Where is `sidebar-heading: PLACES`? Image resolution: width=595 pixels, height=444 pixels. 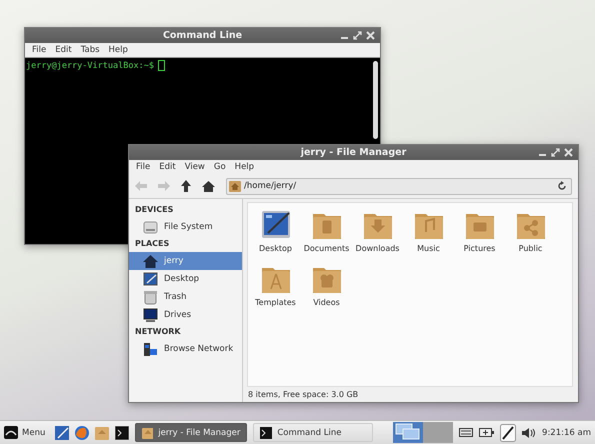
sidebar-heading: PLACES is located at coordinates (152, 244).